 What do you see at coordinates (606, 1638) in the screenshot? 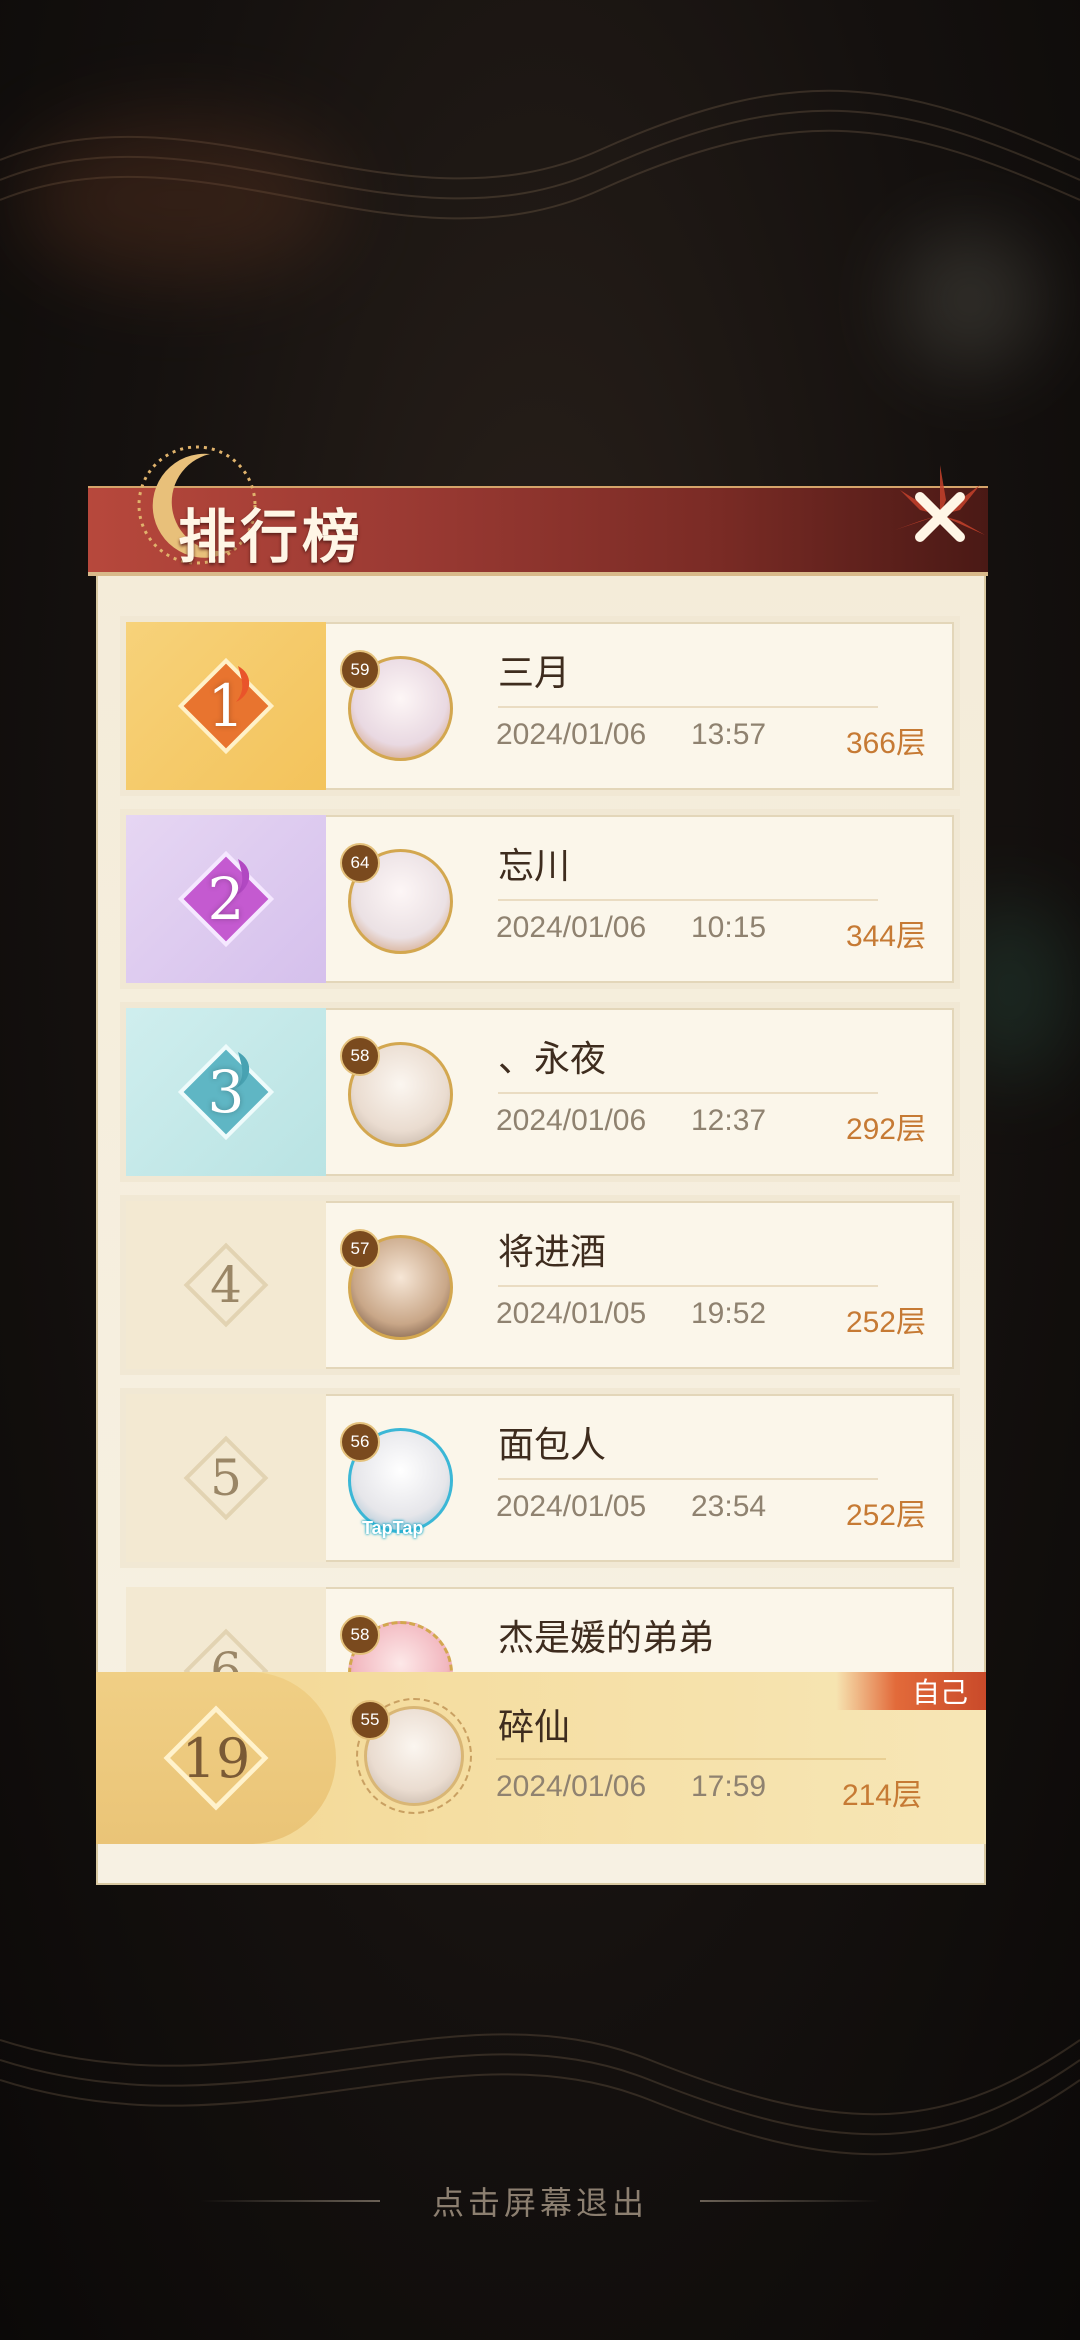
I see `player-name: 杰是媛的弟弟` at bounding box center [606, 1638].